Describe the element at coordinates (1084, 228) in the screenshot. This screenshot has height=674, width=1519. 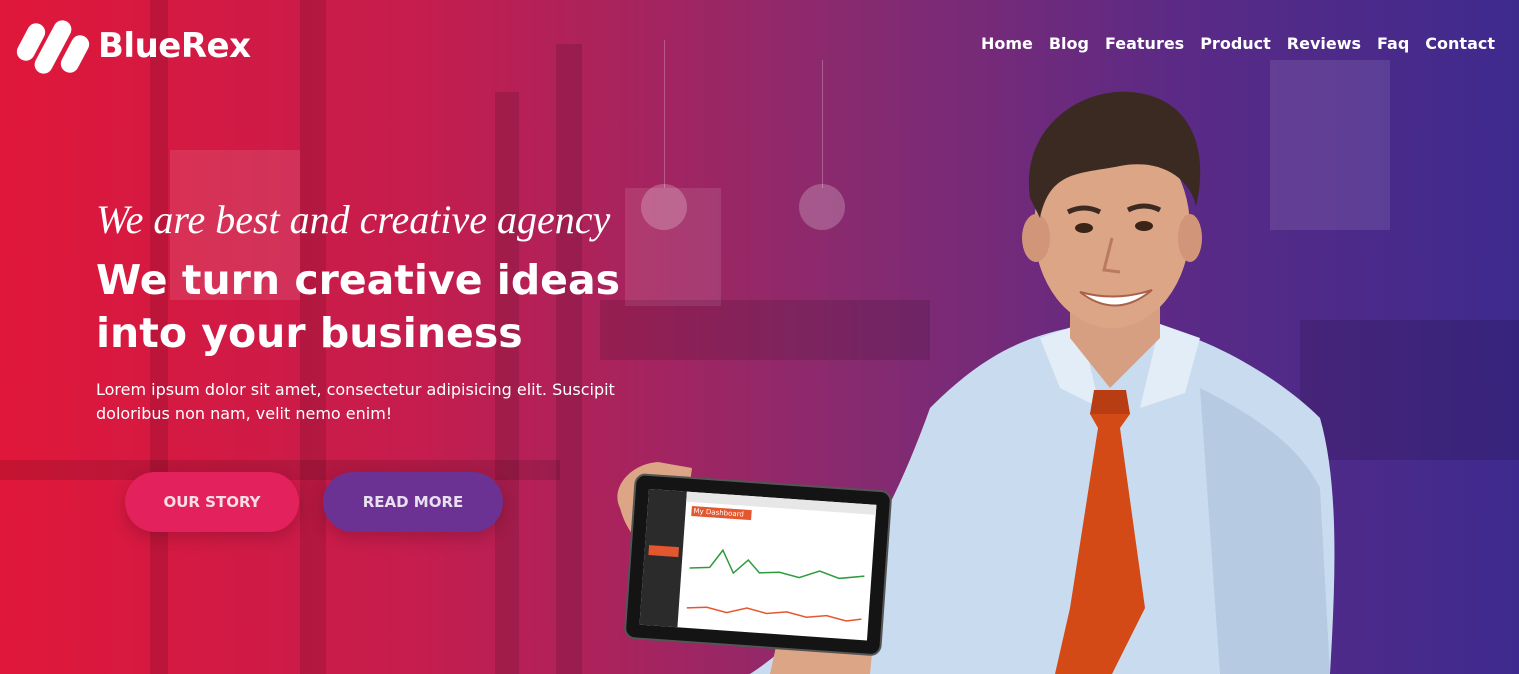
I see `eye-left` at that location.